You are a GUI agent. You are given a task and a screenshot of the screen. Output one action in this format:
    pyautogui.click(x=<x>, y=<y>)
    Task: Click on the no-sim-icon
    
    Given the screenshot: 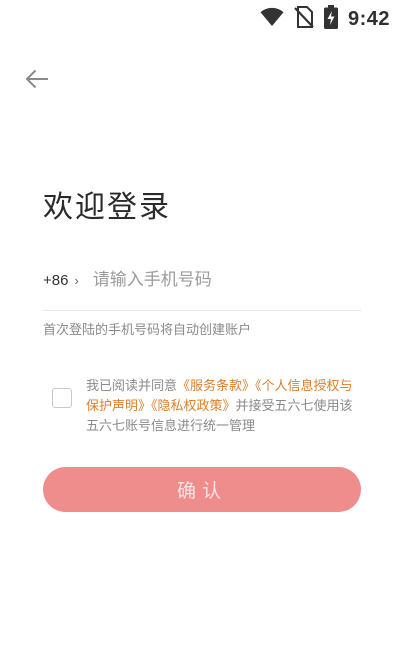 What is the action you would take?
    pyautogui.click(x=304, y=19)
    